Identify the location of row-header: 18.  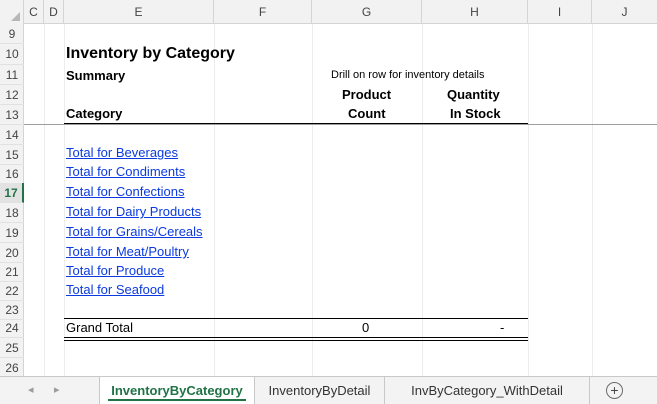
(12, 213).